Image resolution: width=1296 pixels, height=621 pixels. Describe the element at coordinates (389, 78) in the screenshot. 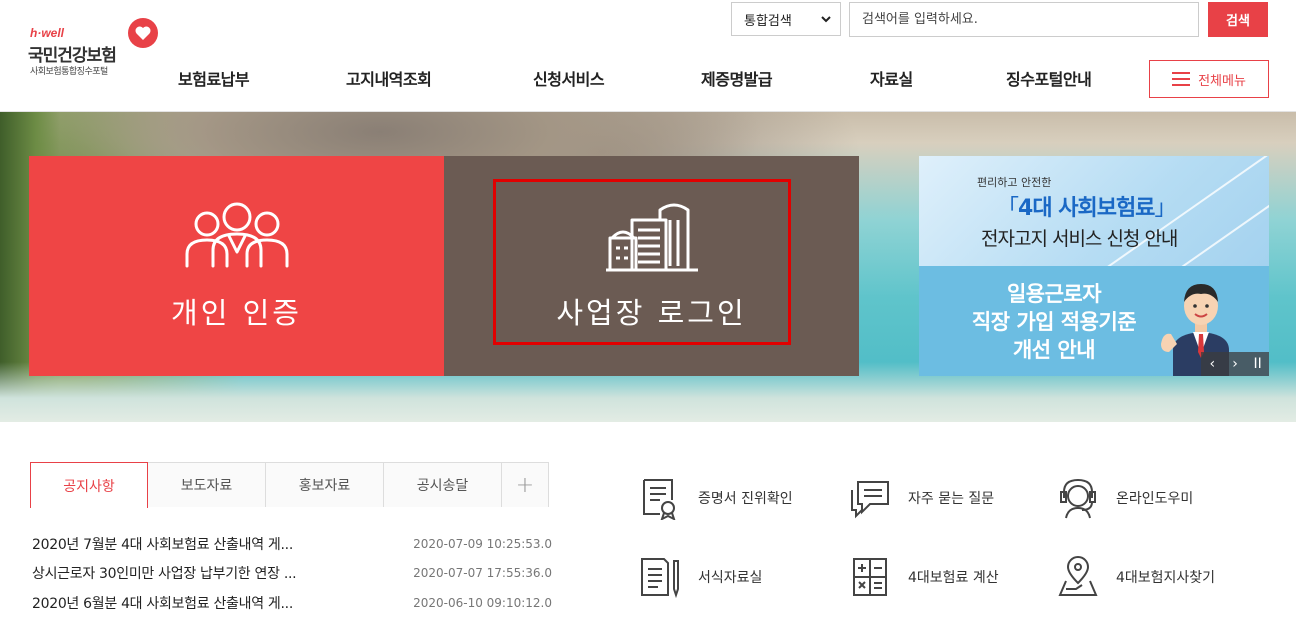

I see `nav-item-notice-inquiry: 고지내역조회` at that location.